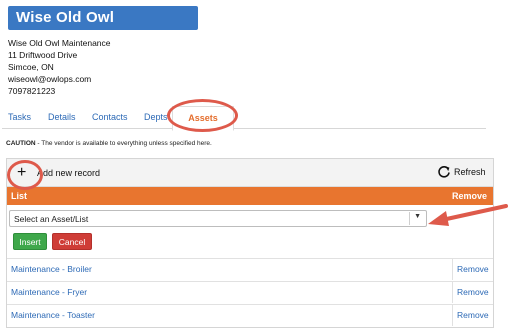  I want to click on asset-link: Maintenance - Fryer, so click(49, 292).